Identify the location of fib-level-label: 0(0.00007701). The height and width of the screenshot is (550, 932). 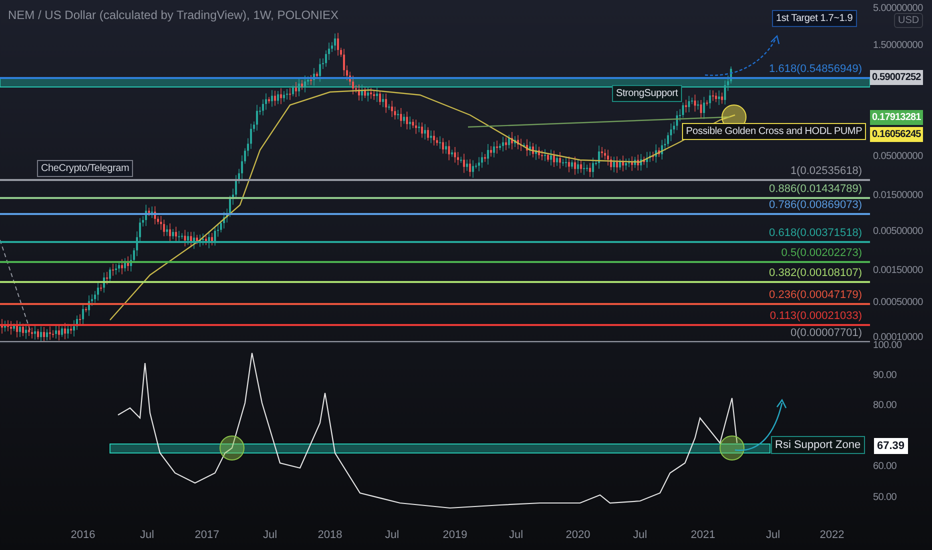
(826, 333).